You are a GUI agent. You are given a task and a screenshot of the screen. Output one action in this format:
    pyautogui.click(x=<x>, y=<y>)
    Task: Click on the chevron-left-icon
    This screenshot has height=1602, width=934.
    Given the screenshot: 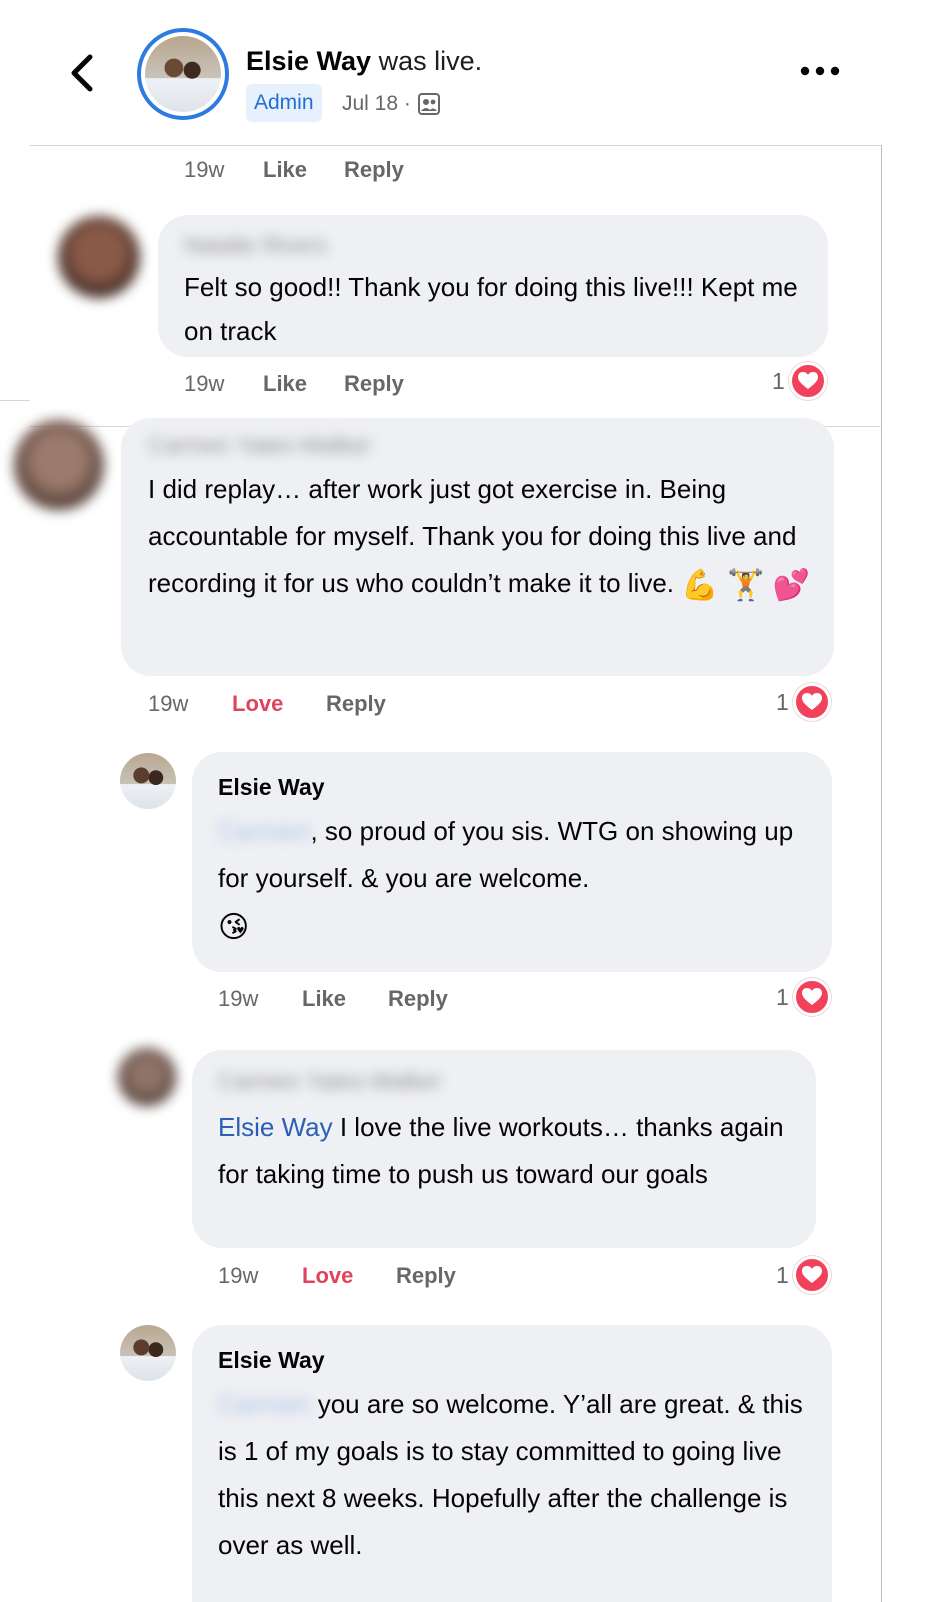 What is the action you would take?
    pyautogui.click(x=82, y=73)
    